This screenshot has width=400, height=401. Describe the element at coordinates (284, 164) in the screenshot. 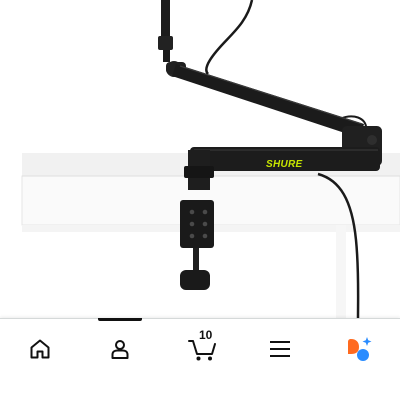

I see `brand-logo: SHURE` at that location.